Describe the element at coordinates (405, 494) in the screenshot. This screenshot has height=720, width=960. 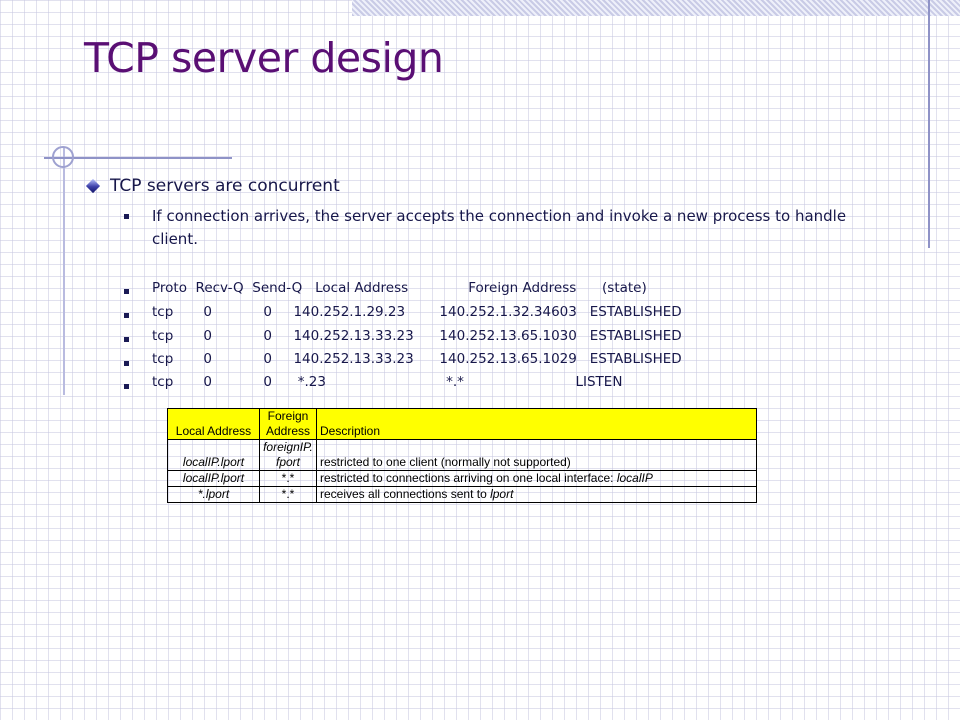
I see `cell-description-text: receives all connections sent to` at that location.